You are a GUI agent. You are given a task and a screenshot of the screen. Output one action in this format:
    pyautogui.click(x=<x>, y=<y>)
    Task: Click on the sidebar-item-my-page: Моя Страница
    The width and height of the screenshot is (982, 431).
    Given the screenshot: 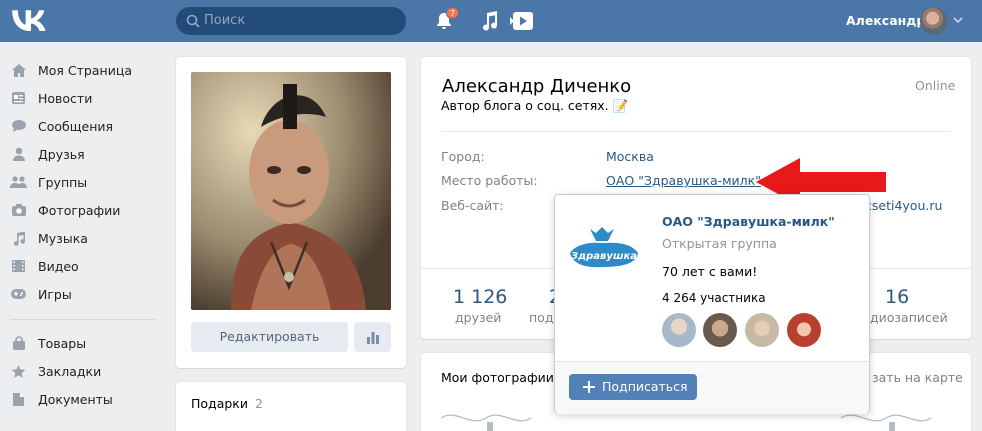 What is the action you would take?
    pyautogui.click(x=85, y=70)
    